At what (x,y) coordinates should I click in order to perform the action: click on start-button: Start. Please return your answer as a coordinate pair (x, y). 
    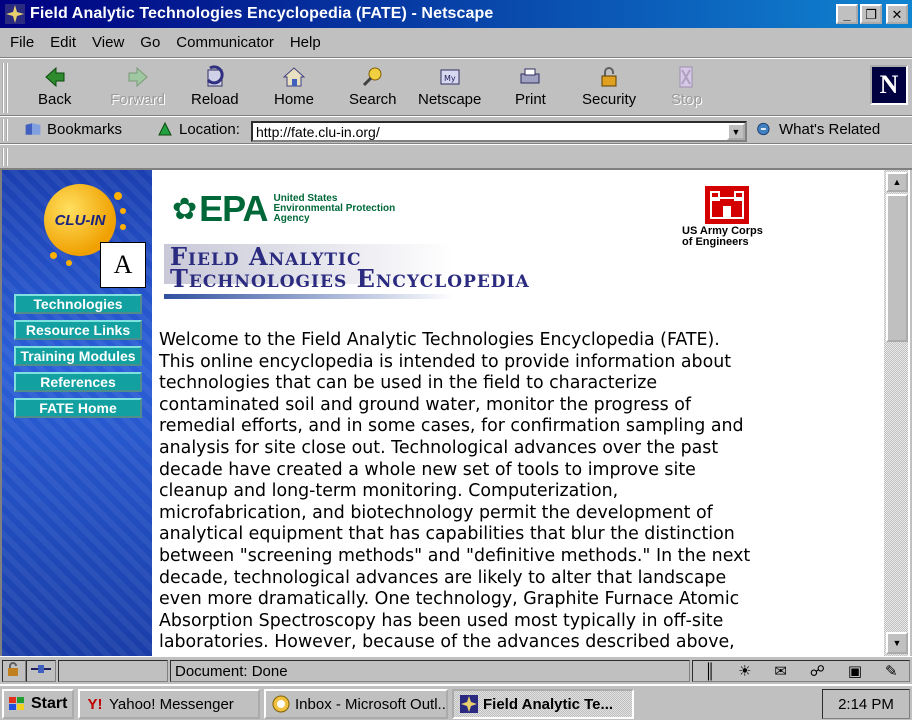
    Looking at the image, I should click on (38, 704).